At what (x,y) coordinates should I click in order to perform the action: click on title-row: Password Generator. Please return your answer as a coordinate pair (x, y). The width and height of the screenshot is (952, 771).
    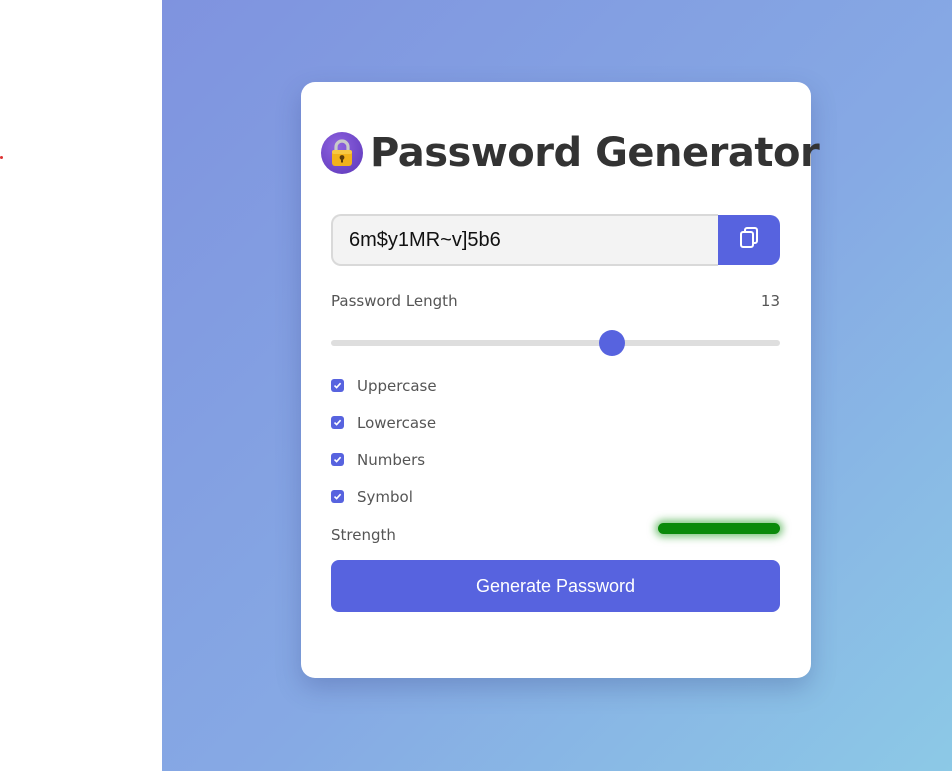
    Looking at the image, I should click on (570, 153).